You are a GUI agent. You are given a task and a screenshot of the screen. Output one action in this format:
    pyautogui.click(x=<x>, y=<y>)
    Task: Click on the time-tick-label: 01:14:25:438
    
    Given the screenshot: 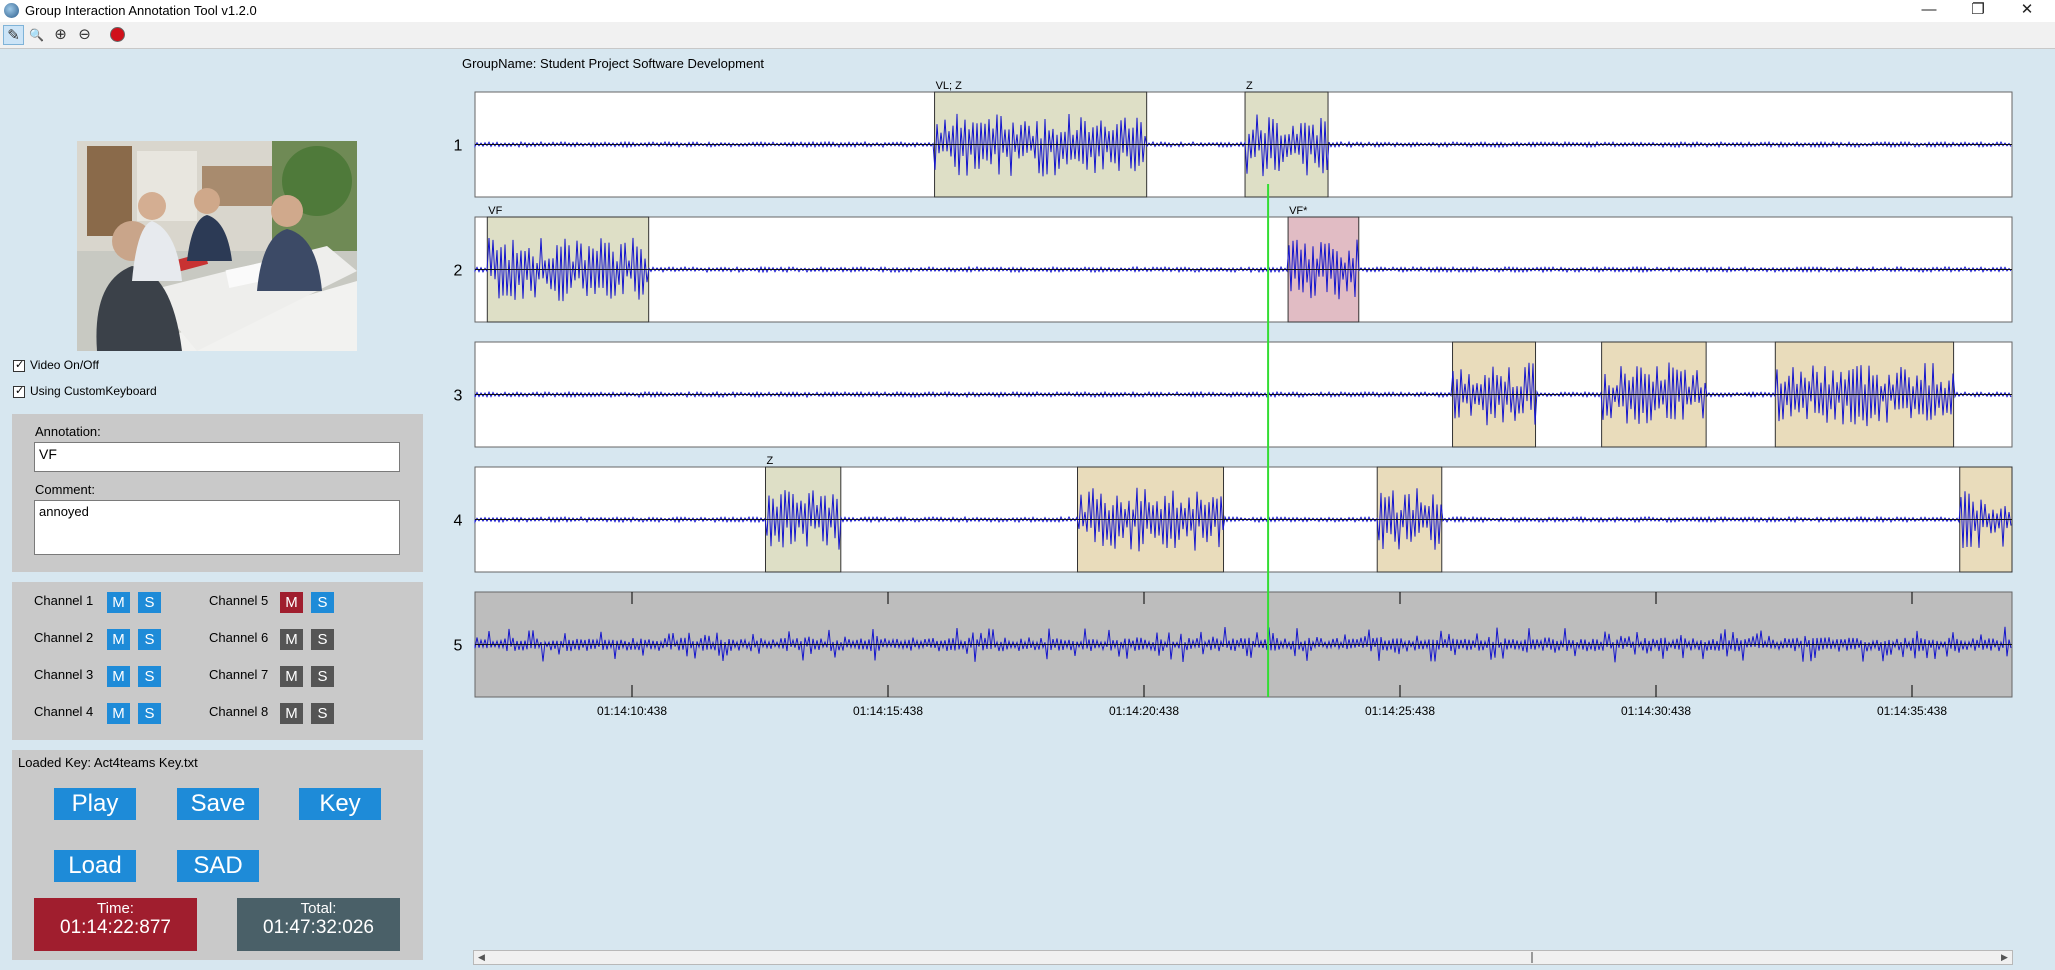 What is the action you would take?
    pyautogui.click(x=1400, y=711)
    